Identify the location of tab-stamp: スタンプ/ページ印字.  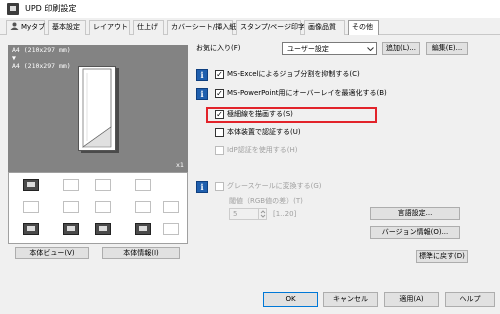
(270, 27).